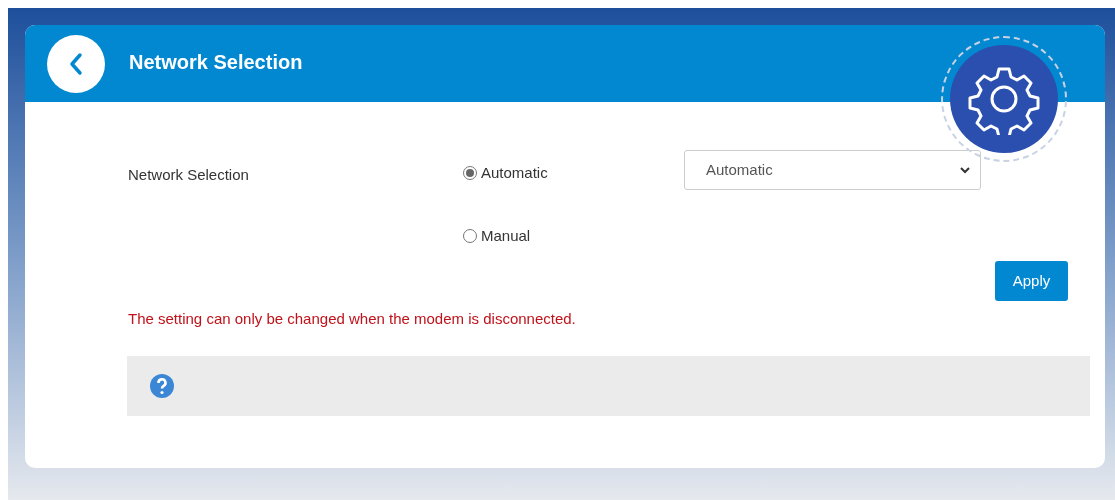  Describe the element at coordinates (1031, 281) in the screenshot. I see `apply-button: Apply` at that location.